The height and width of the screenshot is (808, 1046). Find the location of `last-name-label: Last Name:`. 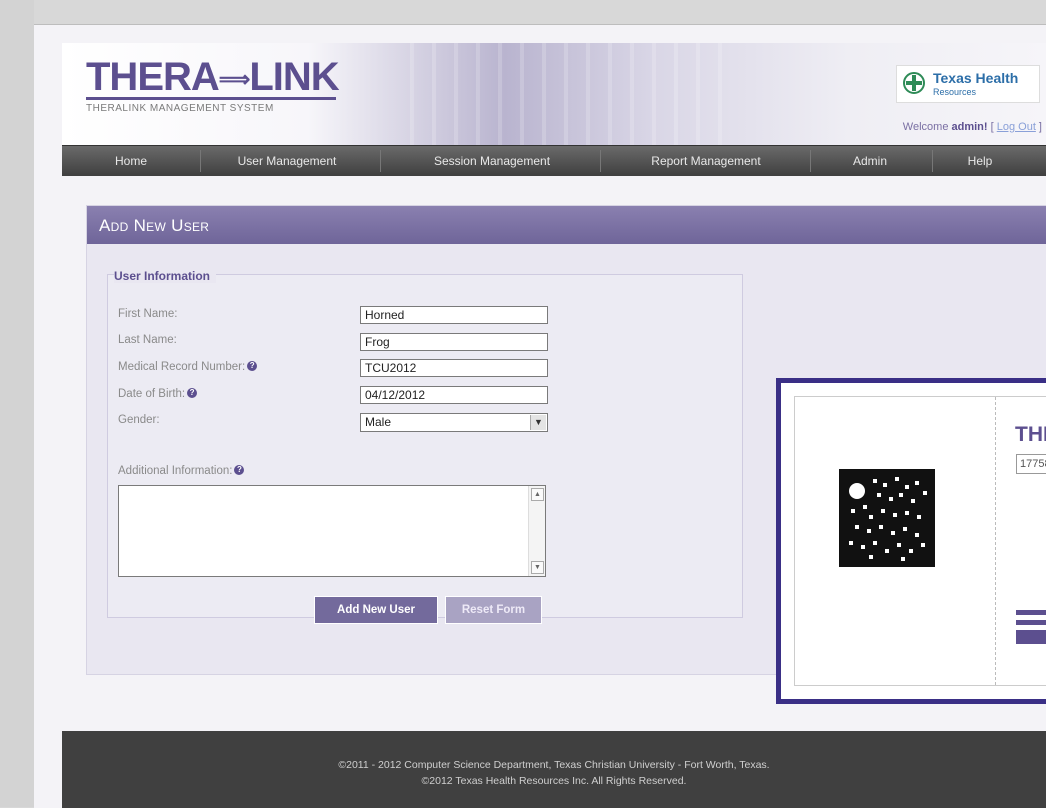

last-name-label: Last Name: is located at coordinates (147, 340).